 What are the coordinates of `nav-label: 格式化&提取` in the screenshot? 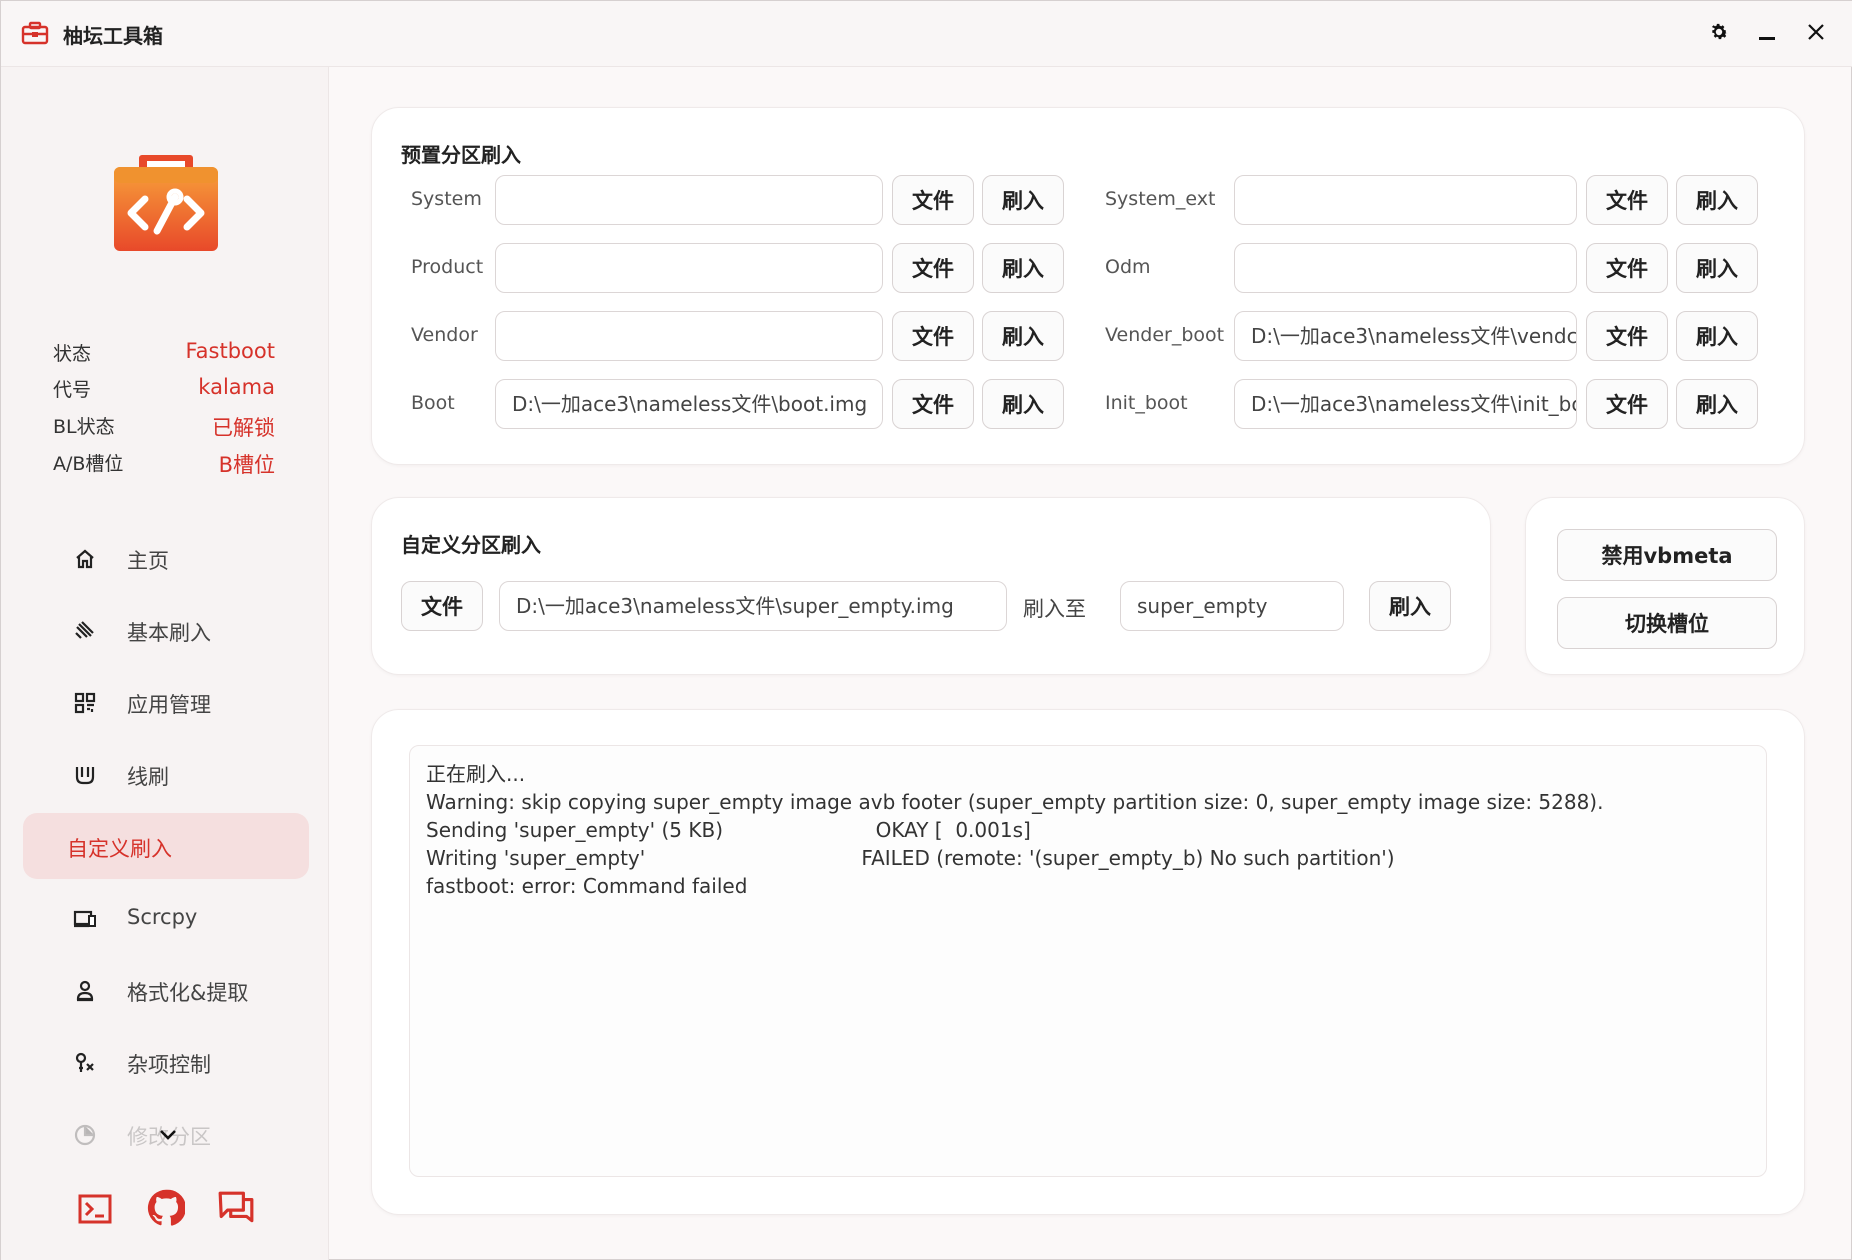 It's located at (188, 993).